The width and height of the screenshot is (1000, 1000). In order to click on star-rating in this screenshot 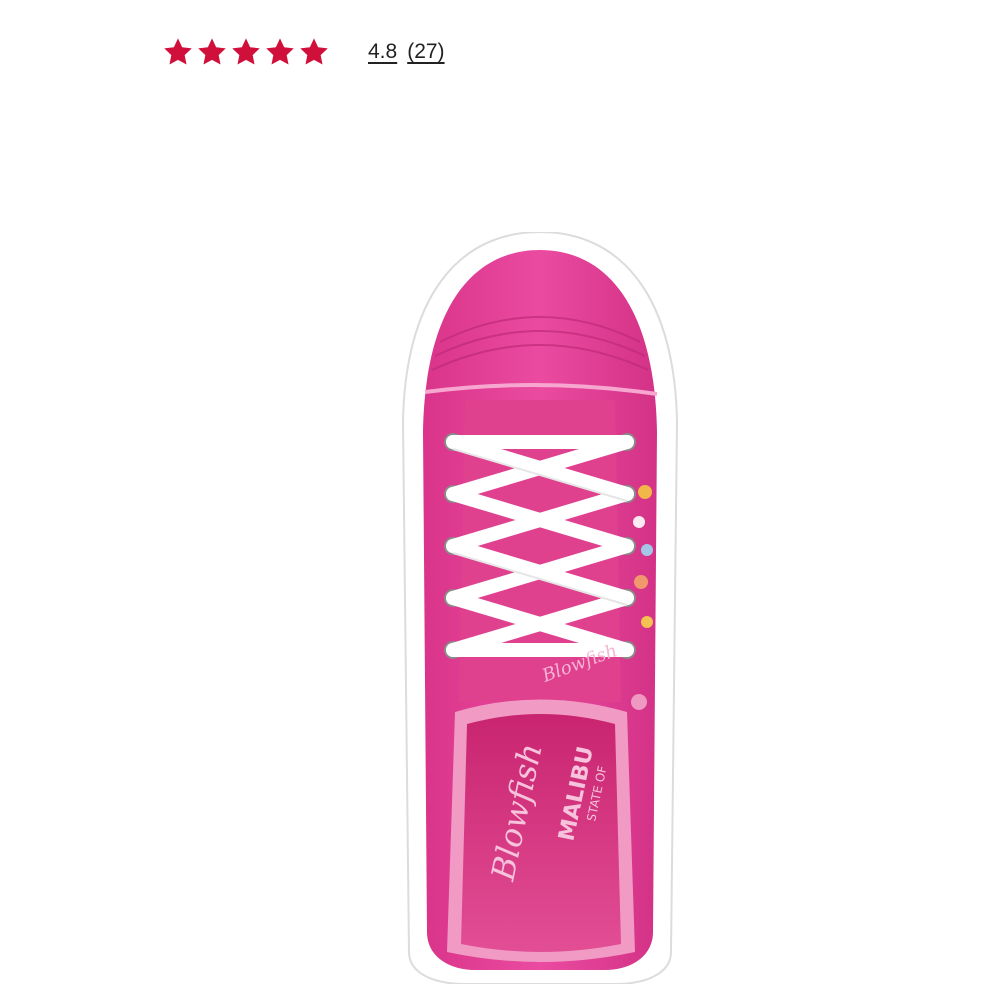, I will do `click(246, 52)`.